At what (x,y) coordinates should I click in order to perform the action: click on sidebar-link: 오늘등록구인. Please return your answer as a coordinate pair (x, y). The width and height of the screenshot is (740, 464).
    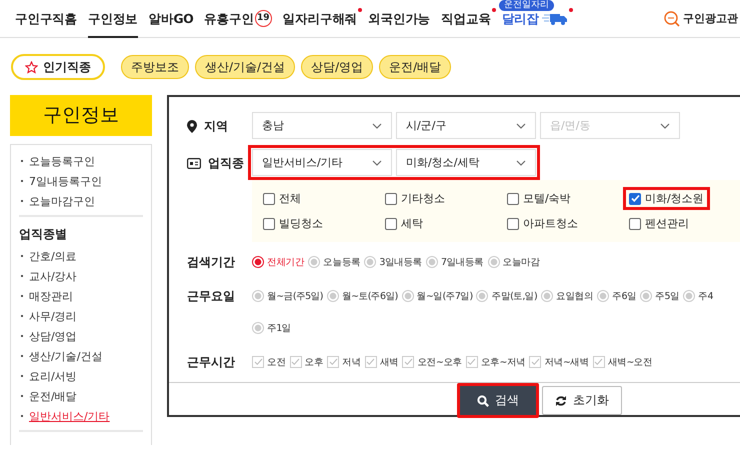
    Looking at the image, I should click on (62, 161).